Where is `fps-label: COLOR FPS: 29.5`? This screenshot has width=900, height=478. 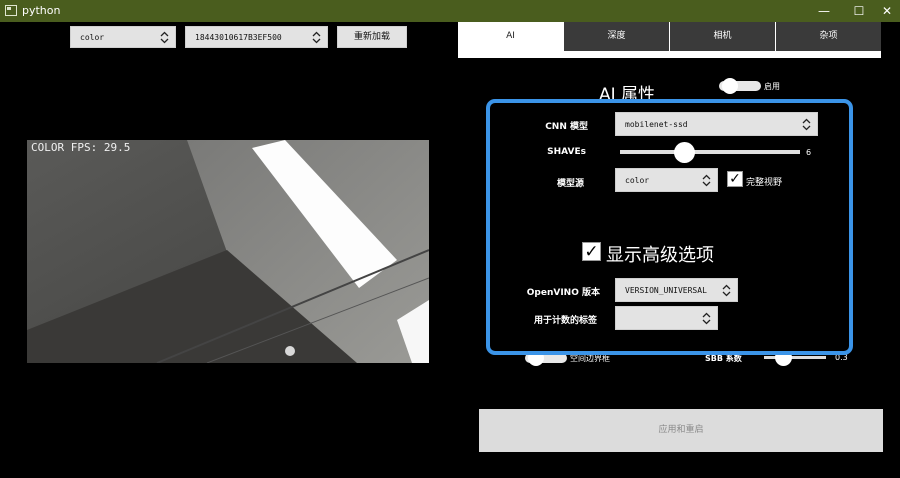 fps-label: COLOR FPS: 29.5 is located at coordinates (81, 147).